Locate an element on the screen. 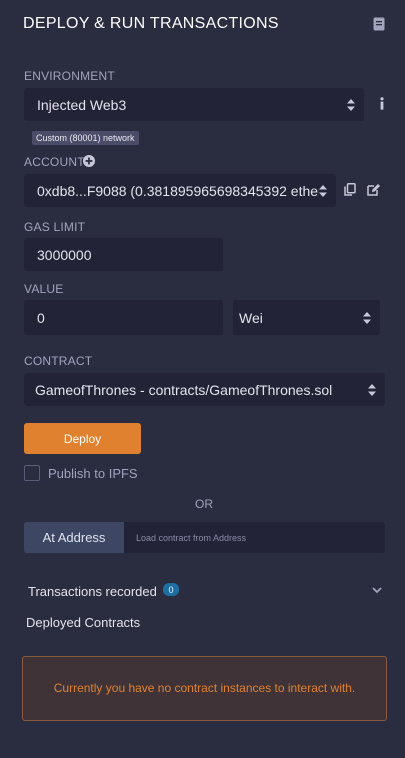 The image size is (405, 758). at-address-input: Load contract from Address is located at coordinates (254, 537).